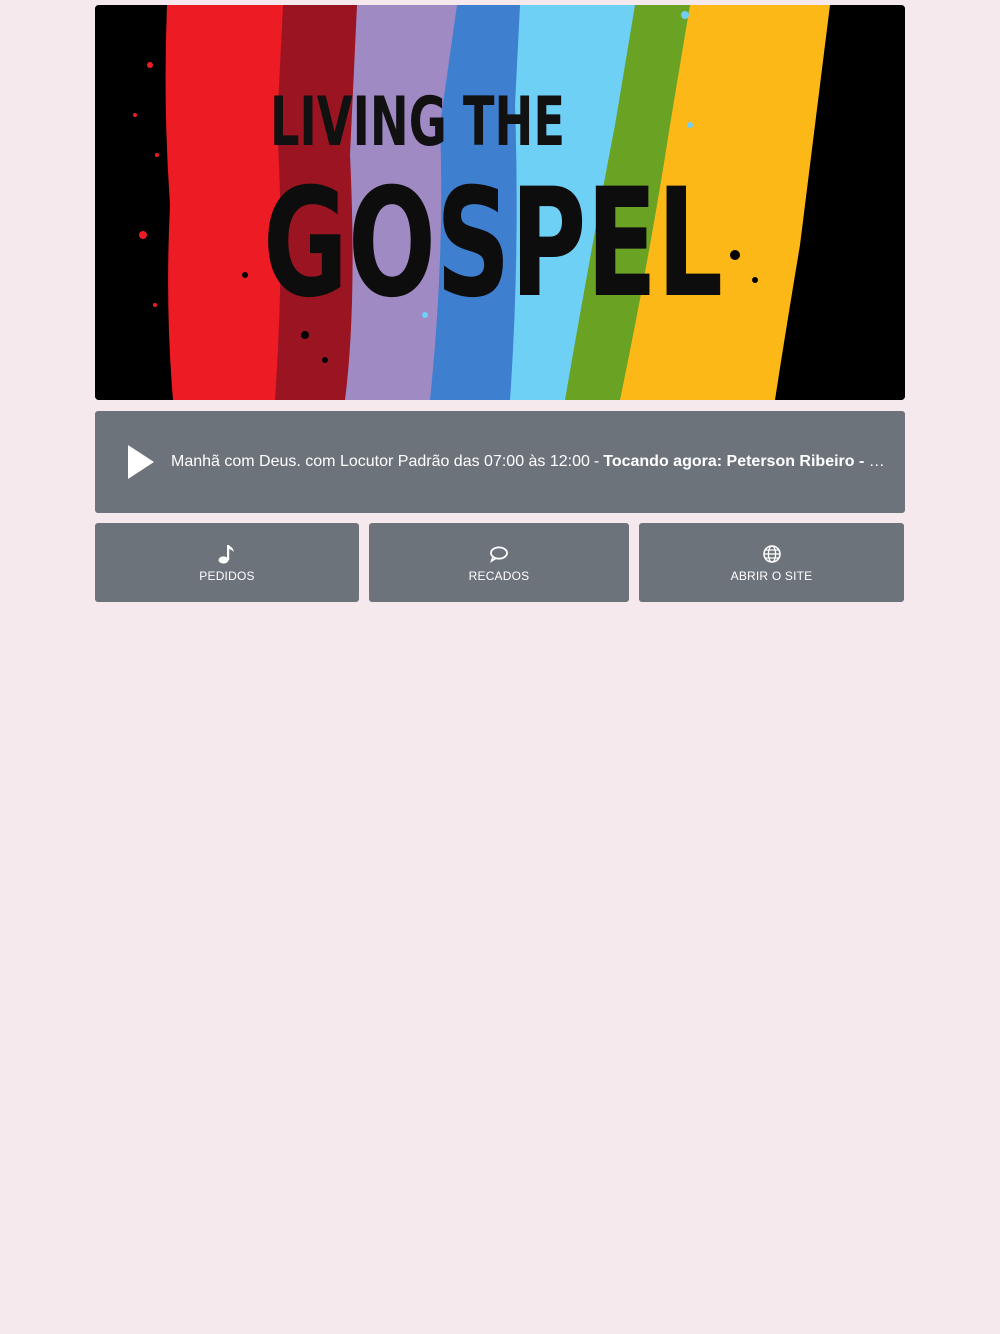  What do you see at coordinates (417, 122) in the screenshot?
I see `banner-title-top: LIVING THE` at bounding box center [417, 122].